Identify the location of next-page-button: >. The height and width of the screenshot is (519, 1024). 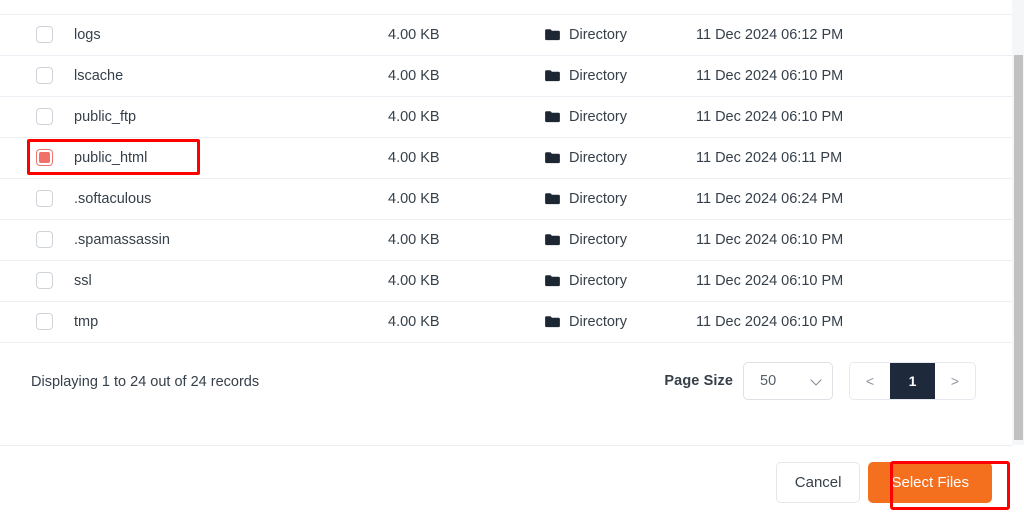
(955, 381).